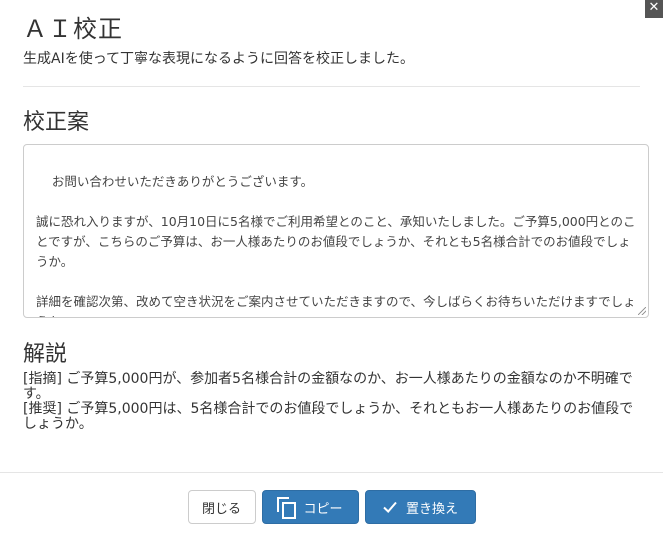 This screenshot has width=663, height=539. What do you see at coordinates (390, 507) in the screenshot?
I see `check-icon` at bounding box center [390, 507].